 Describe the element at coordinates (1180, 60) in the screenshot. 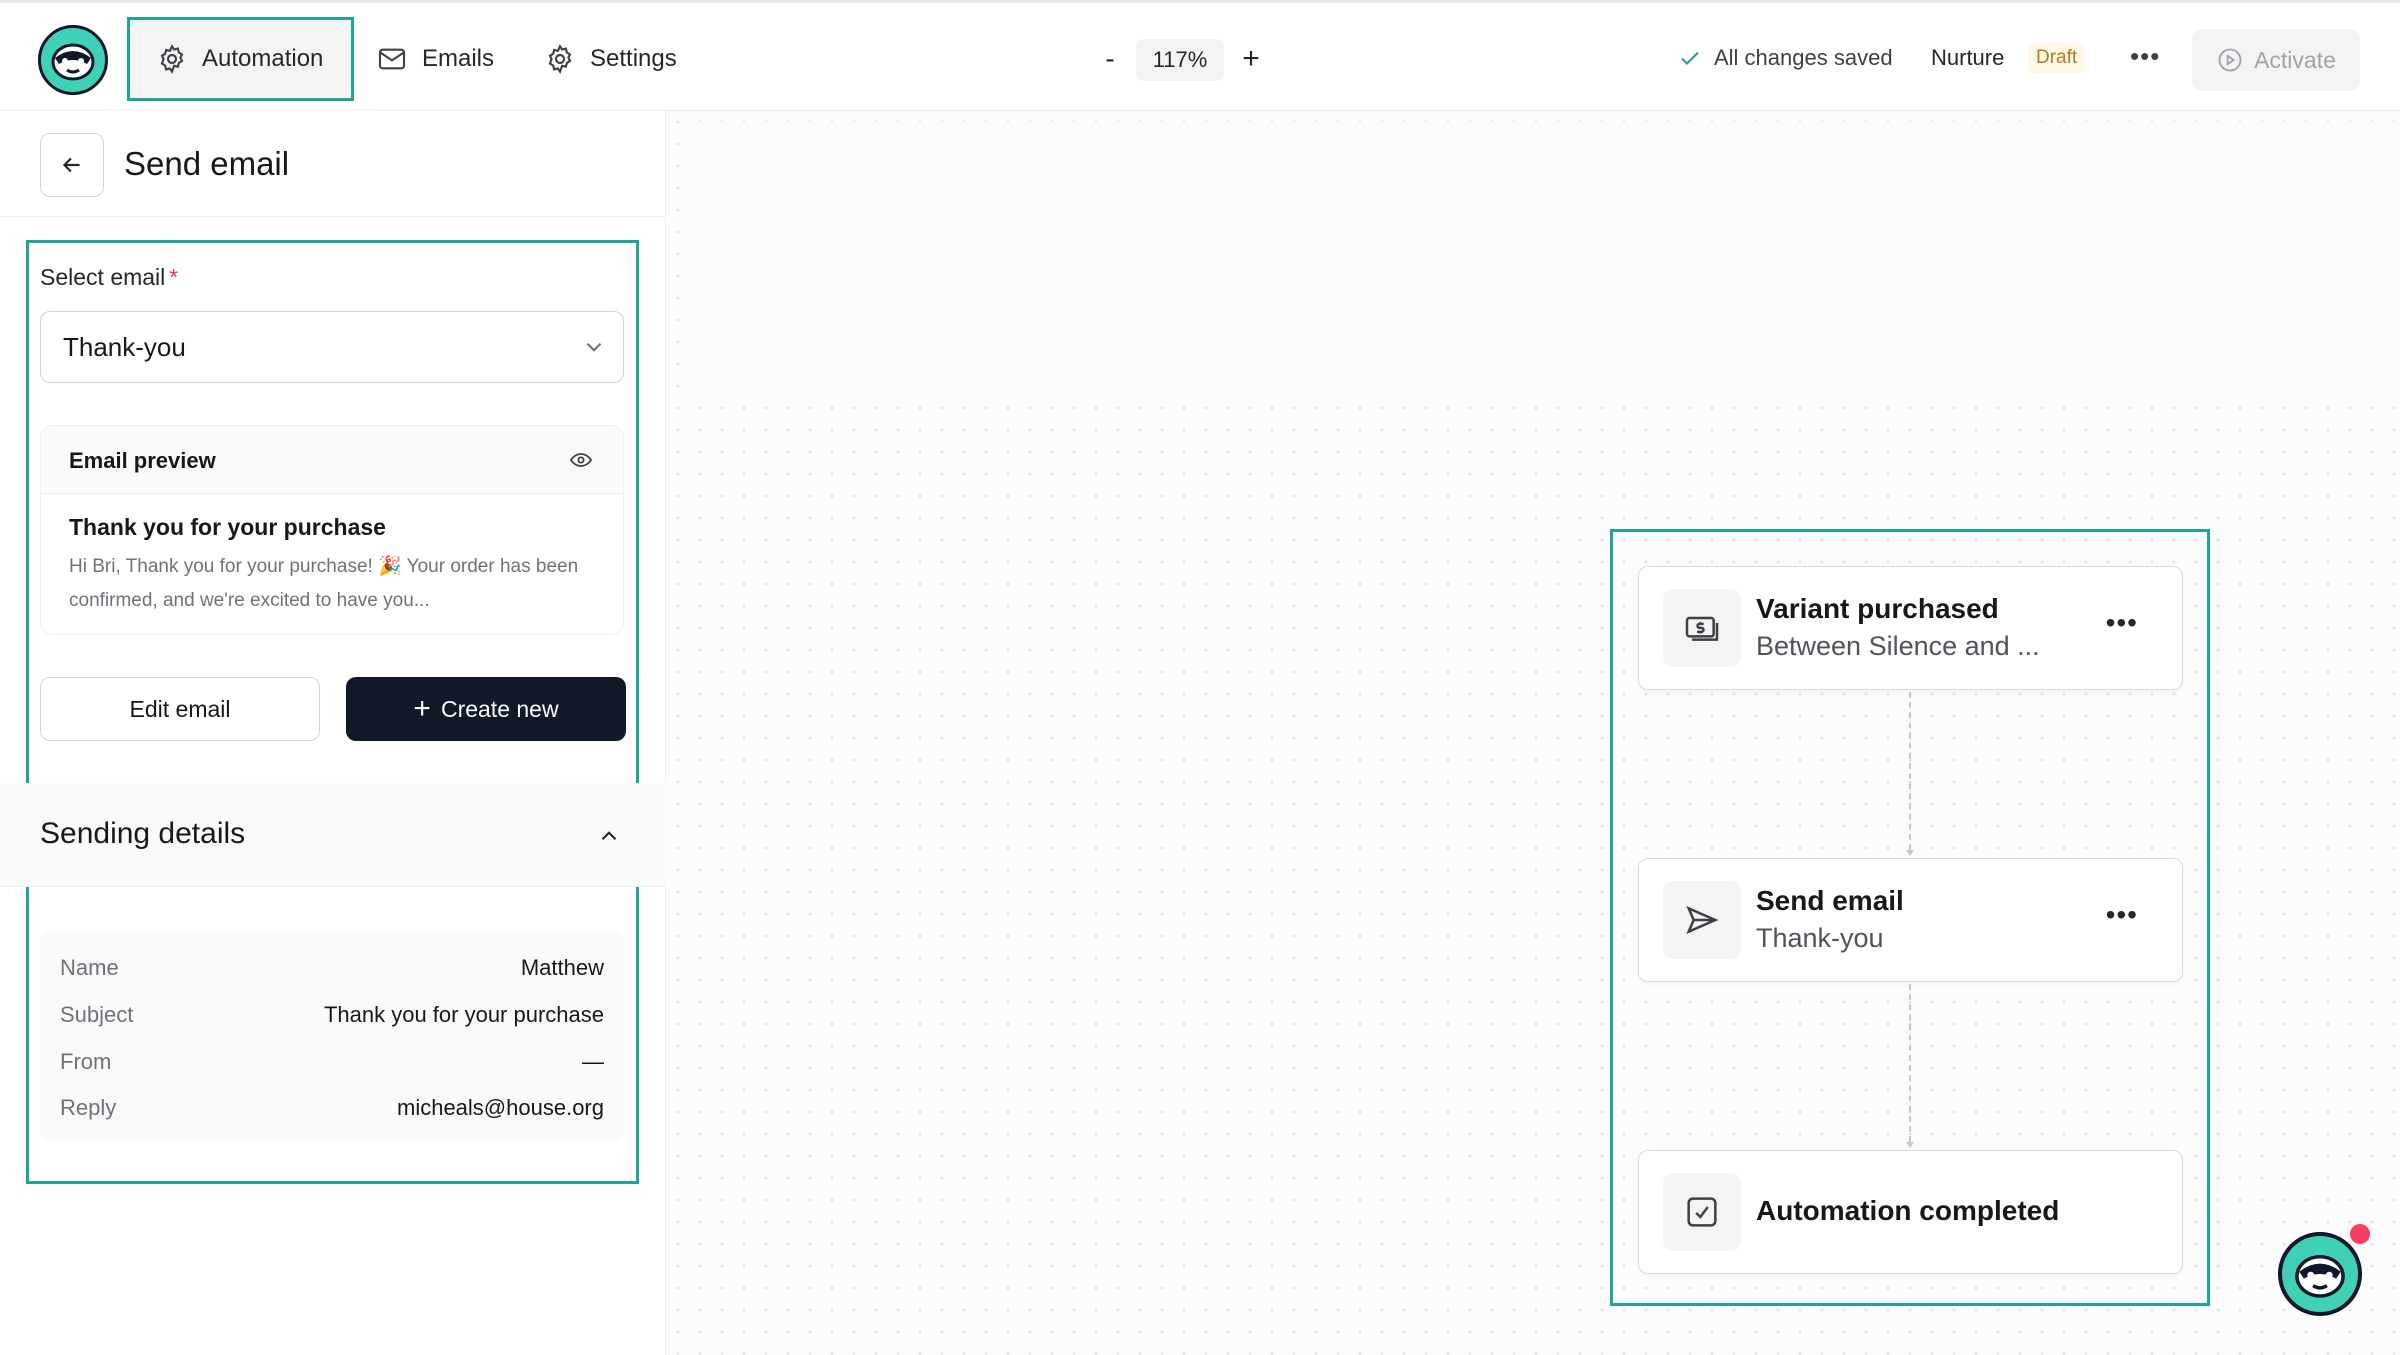

I see `zoom-level: 117%` at that location.